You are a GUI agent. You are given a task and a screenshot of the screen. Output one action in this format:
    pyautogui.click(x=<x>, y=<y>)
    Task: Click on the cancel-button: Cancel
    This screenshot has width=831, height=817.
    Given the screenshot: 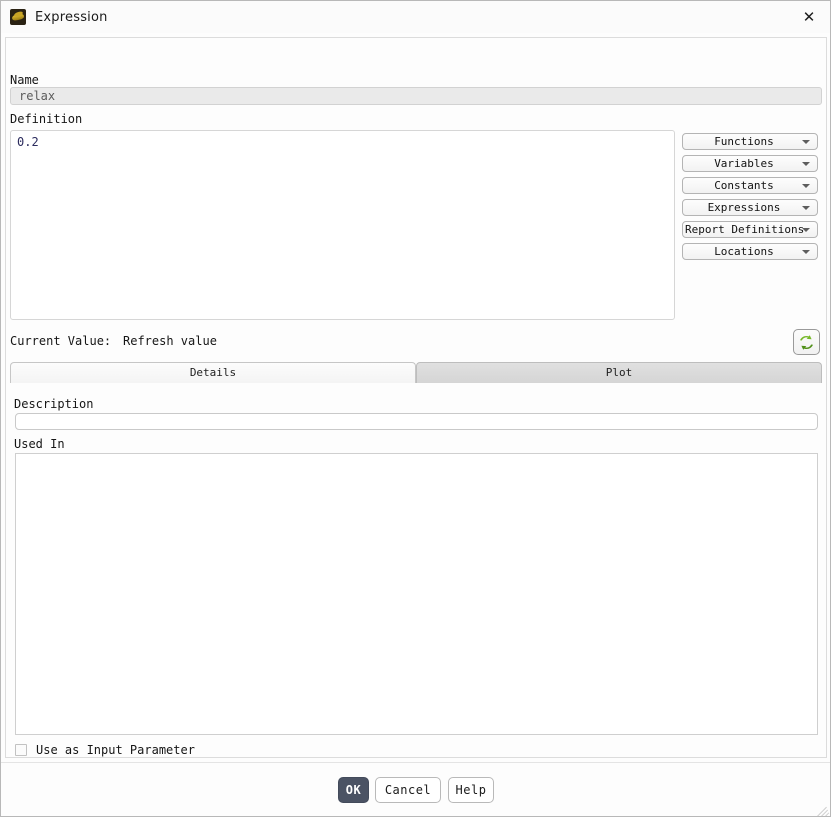 What is the action you would take?
    pyautogui.click(x=408, y=790)
    